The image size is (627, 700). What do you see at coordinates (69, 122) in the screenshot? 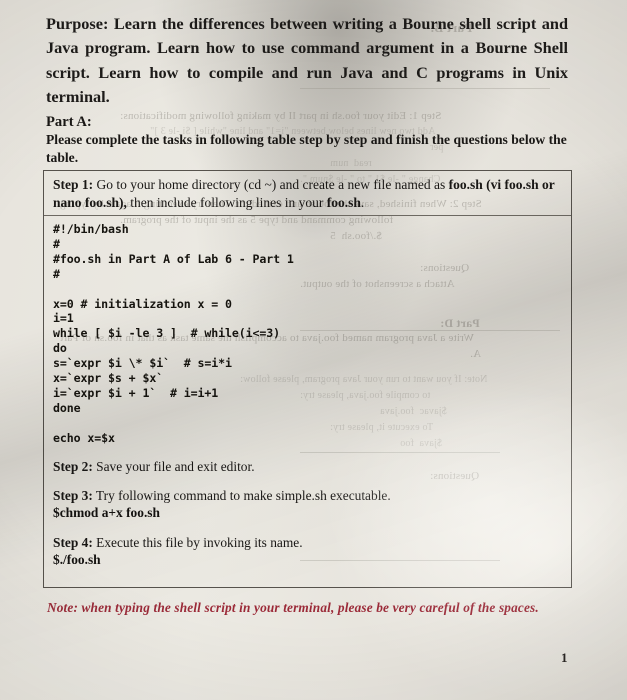
I see `part-a-heading: Part A:` at bounding box center [69, 122].